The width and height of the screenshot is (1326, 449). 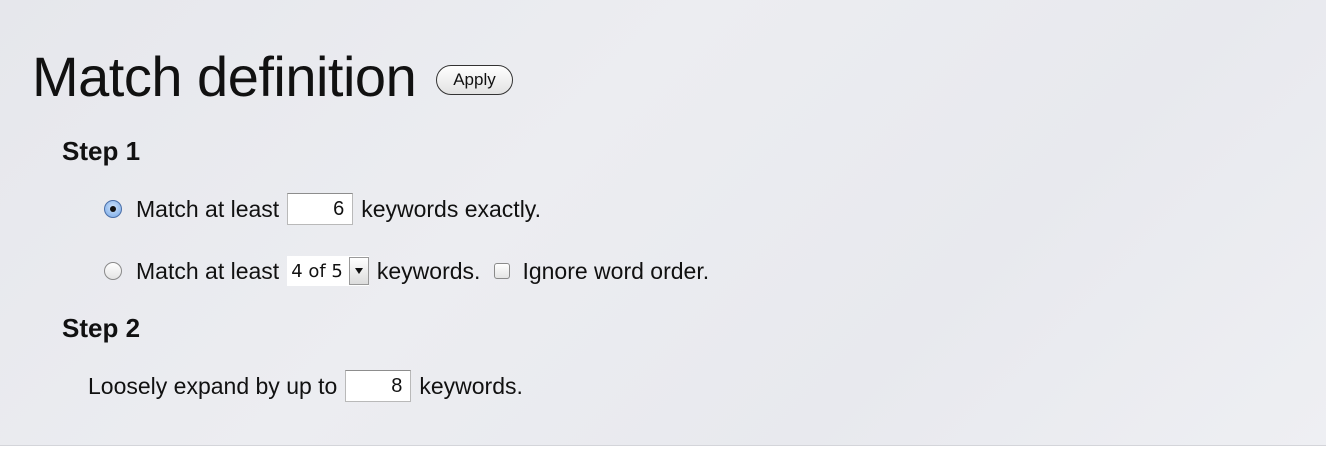 What do you see at coordinates (502, 271) in the screenshot?
I see `ignore-word-order-checkbox` at bounding box center [502, 271].